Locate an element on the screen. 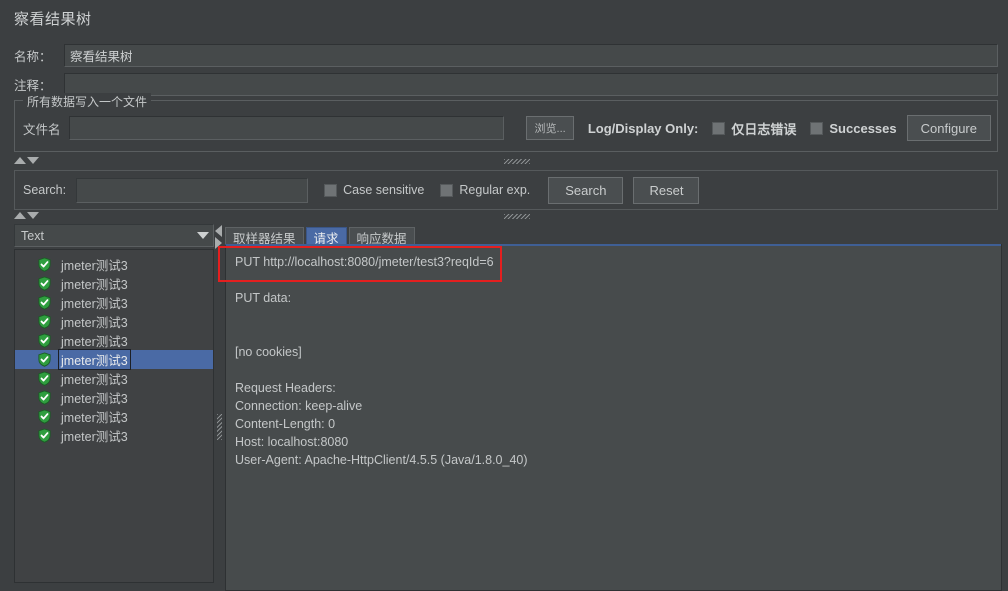 Image resolution: width=1008 pixels, height=591 pixels. vertical-splitter is located at coordinates (219, 403).